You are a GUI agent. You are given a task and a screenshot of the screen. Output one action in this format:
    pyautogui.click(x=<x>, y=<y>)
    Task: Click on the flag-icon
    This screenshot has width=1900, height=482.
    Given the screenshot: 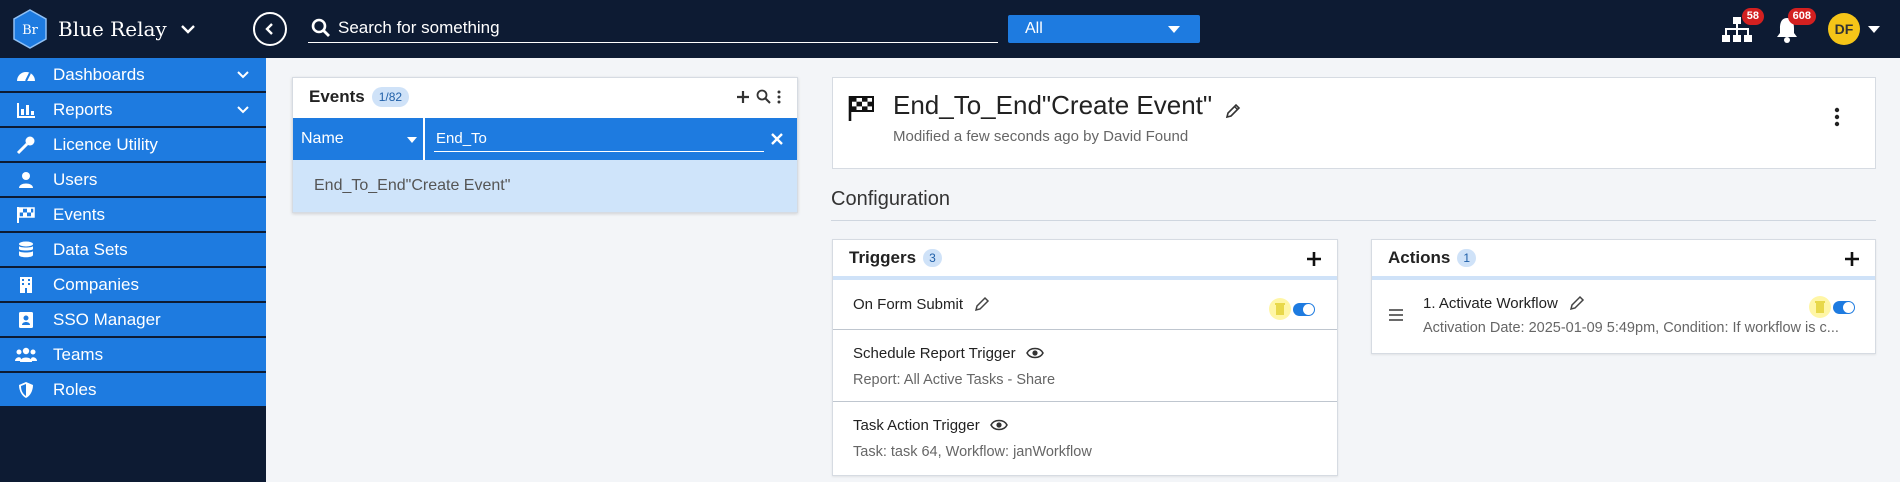 What is the action you would take?
    pyautogui.click(x=26, y=215)
    